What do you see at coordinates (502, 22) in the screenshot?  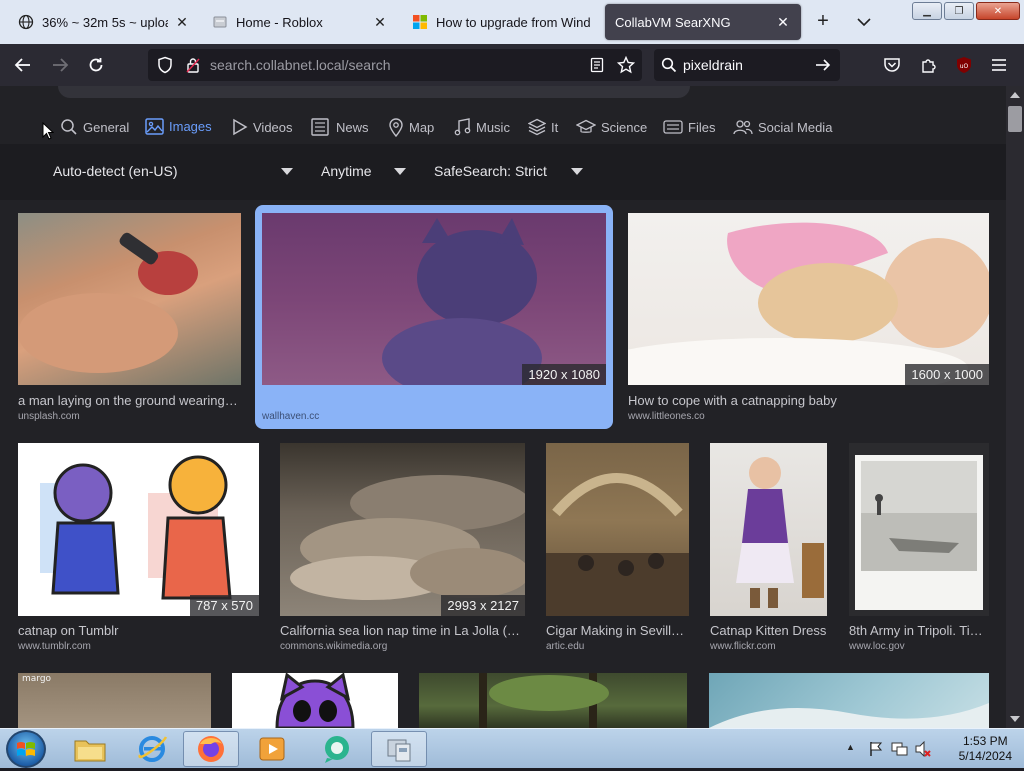 I see `tab-windows-upgrade: How to upgrade from Wind` at bounding box center [502, 22].